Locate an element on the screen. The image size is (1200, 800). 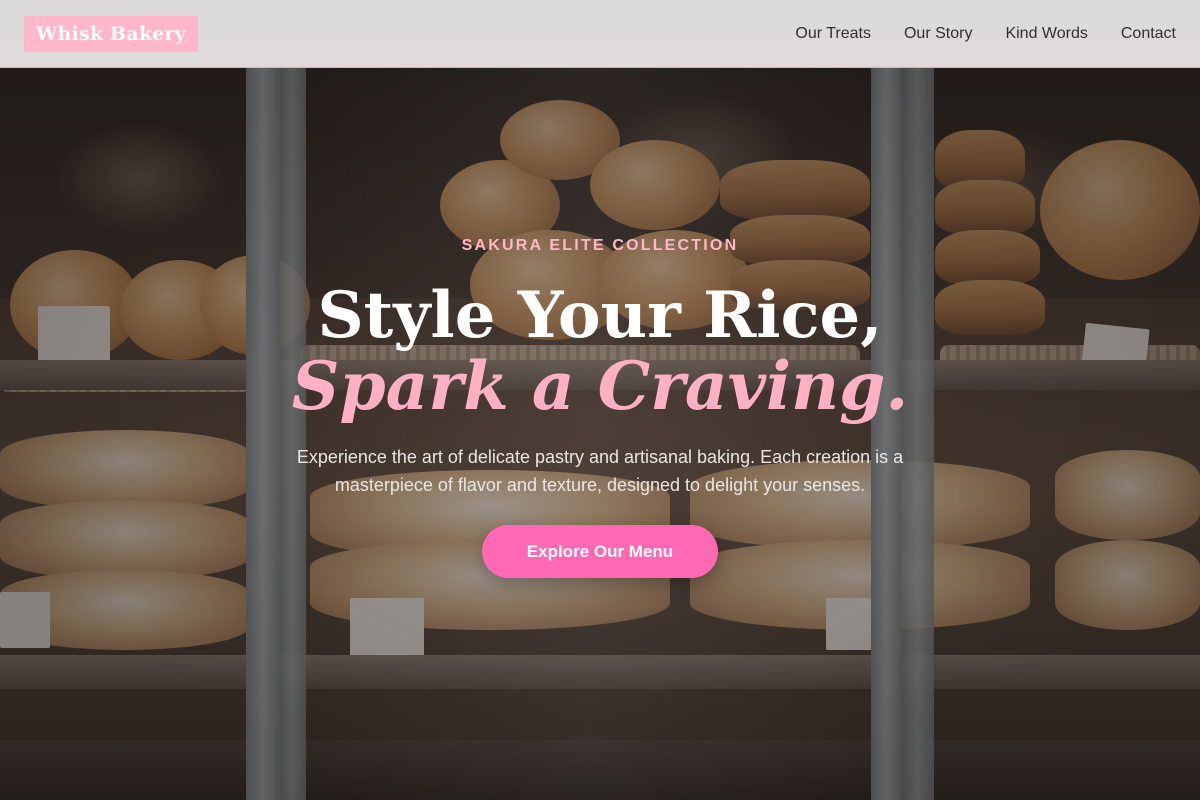
nav-link-kind-words: Kind Words is located at coordinates (1046, 34).